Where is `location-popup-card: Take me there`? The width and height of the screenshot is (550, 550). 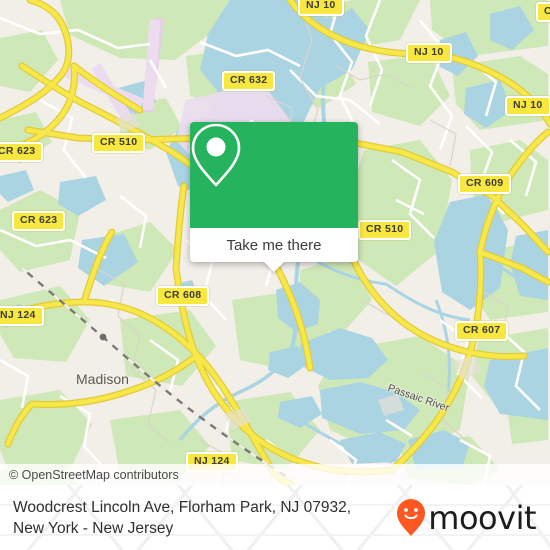 location-popup-card: Take me there is located at coordinates (274, 197).